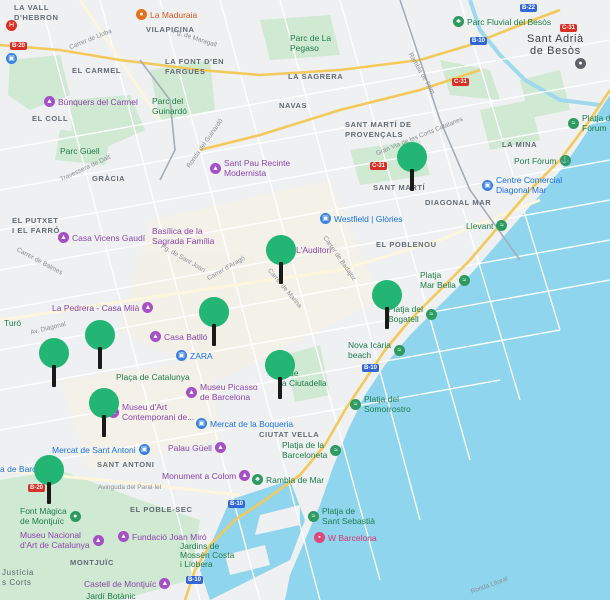 This screenshot has width=610, height=600. I want to click on poi-font-magica: Font Màgica de Montjuïc ●, so click(50, 516).